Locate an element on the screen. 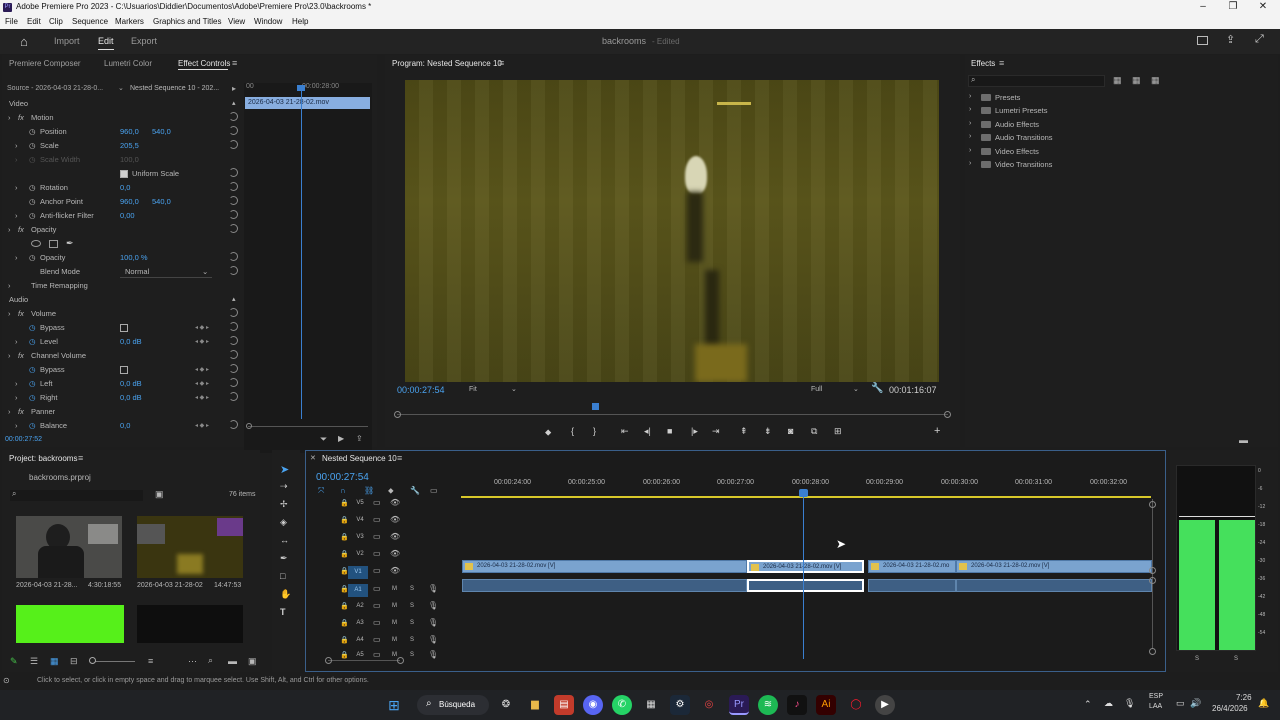 This screenshot has width=1280, height=720. step-back-icon: ◂| is located at coordinates (647, 431).